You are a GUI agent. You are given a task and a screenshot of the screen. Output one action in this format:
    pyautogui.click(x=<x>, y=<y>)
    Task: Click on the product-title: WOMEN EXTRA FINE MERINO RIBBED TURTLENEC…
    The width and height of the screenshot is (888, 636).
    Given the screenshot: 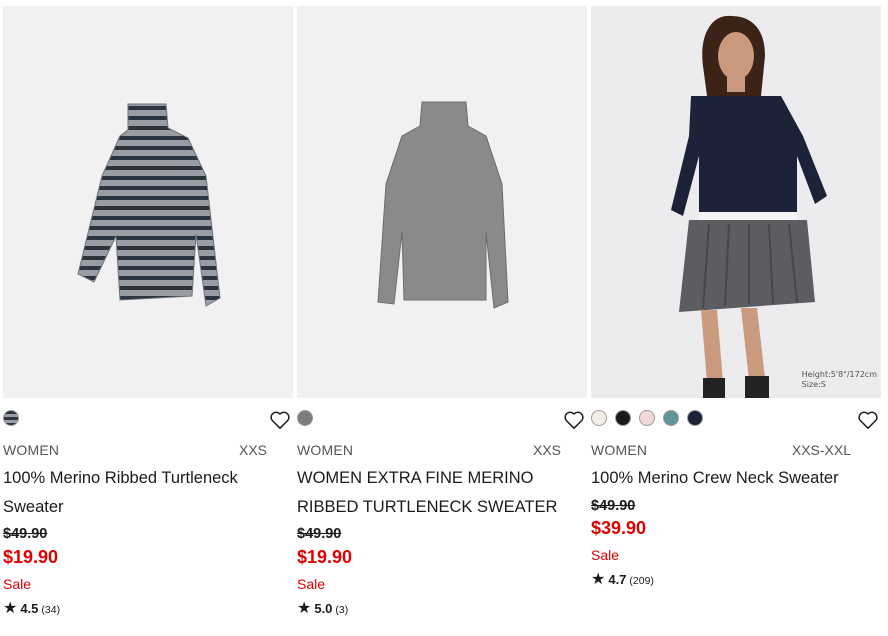 What is the action you would take?
    pyautogui.click(x=432, y=493)
    